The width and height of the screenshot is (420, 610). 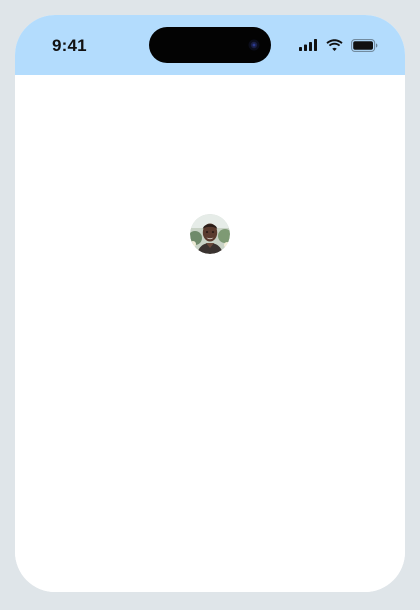 I want to click on status-bar: 9:41, so click(x=210, y=45).